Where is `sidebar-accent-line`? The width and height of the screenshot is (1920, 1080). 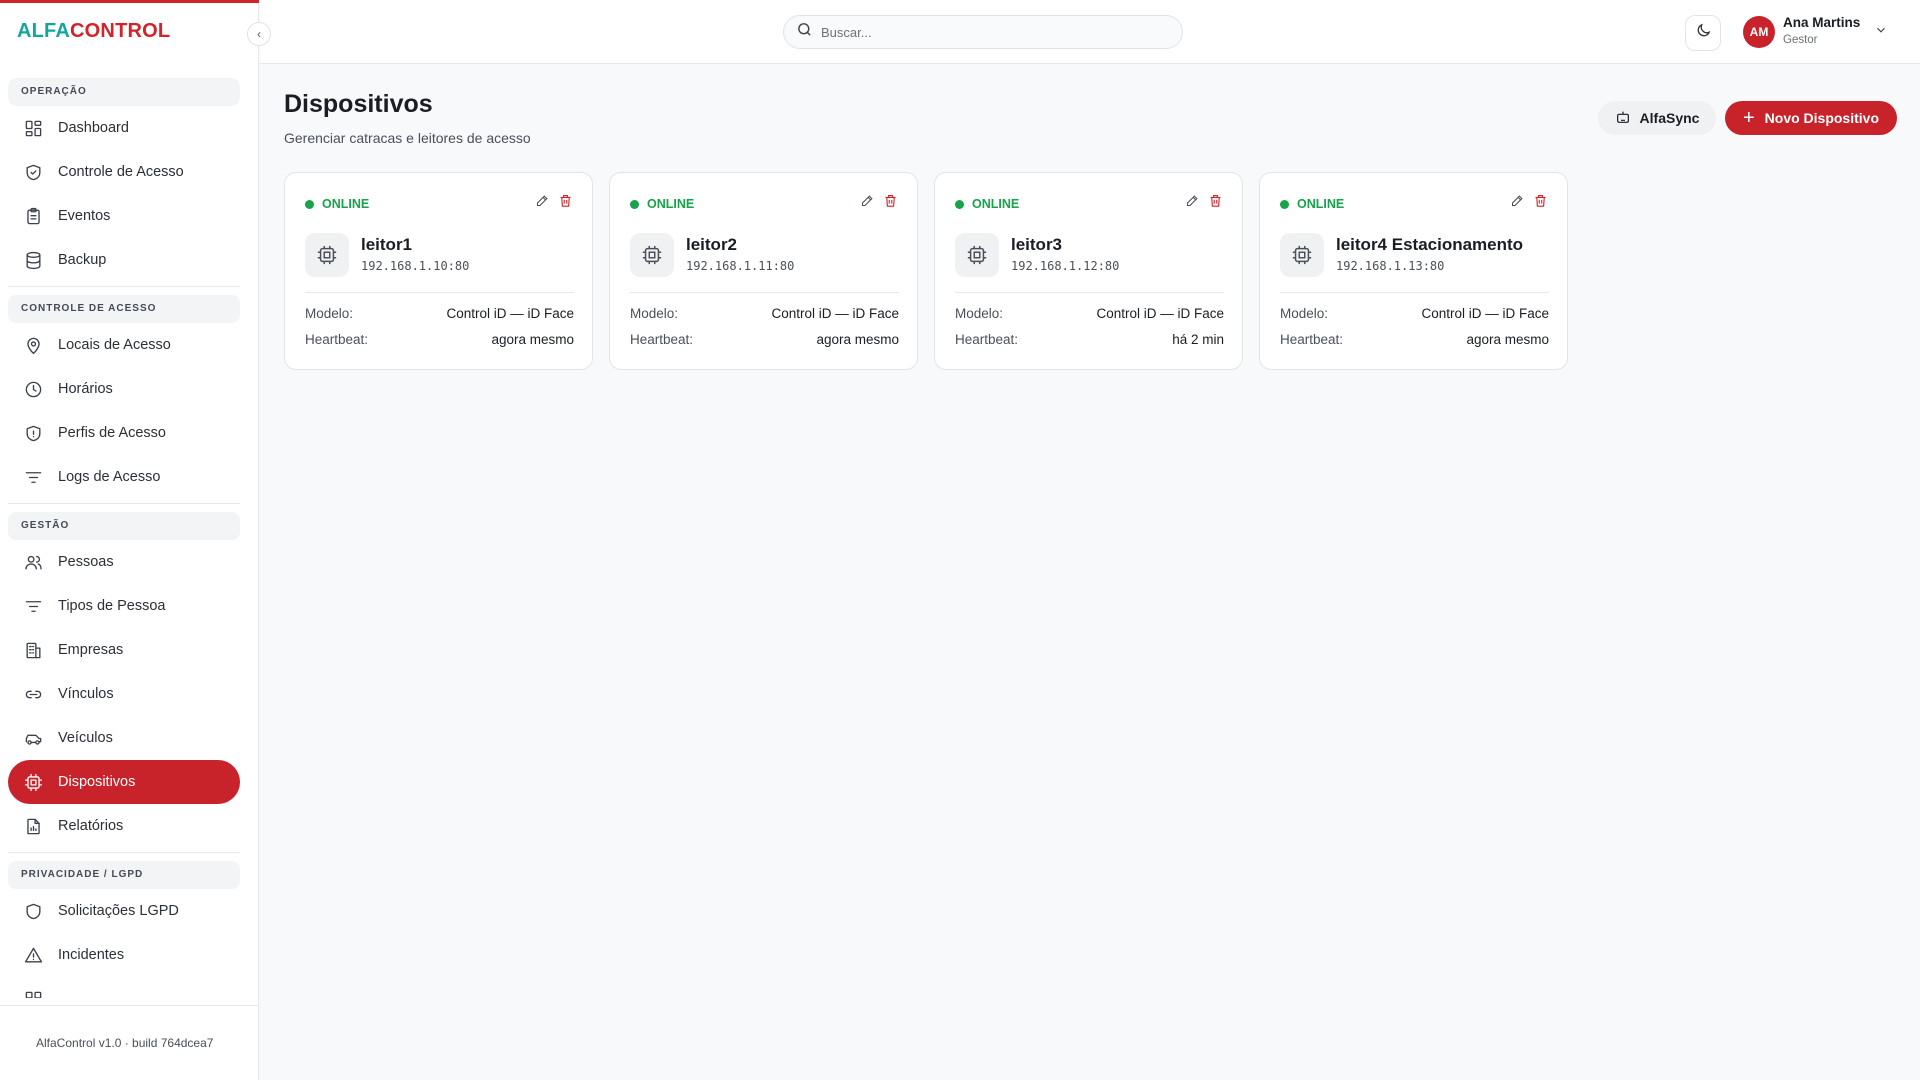 sidebar-accent-line is located at coordinates (129, 1).